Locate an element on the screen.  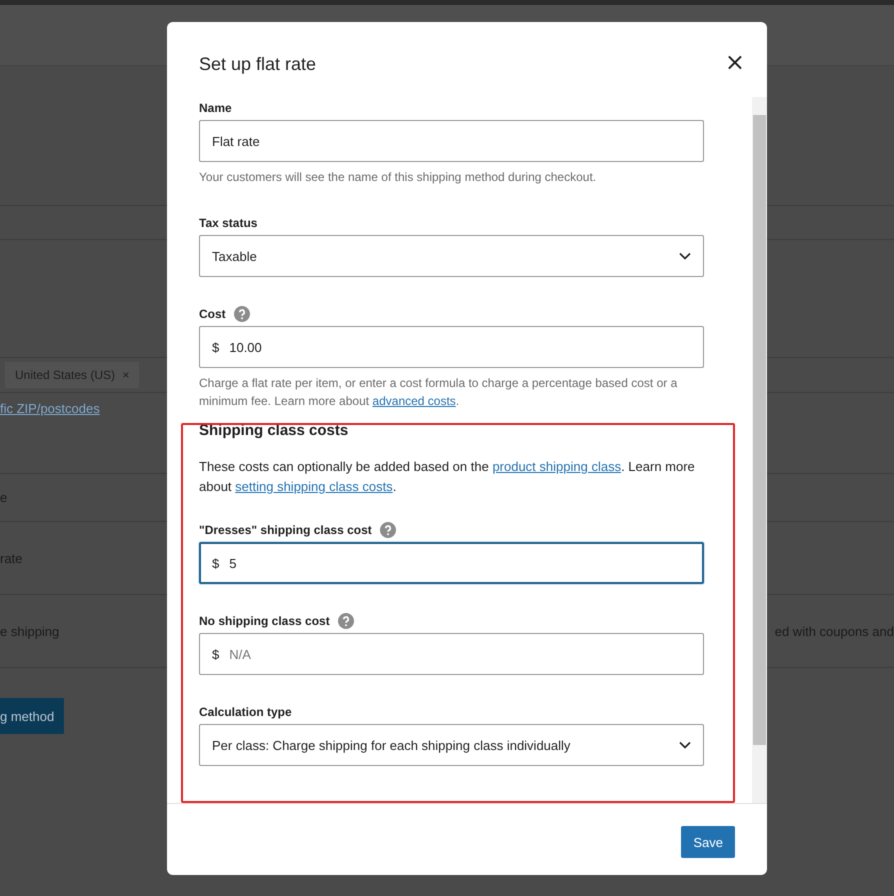
text-field: Flat rate is located at coordinates (451, 141).